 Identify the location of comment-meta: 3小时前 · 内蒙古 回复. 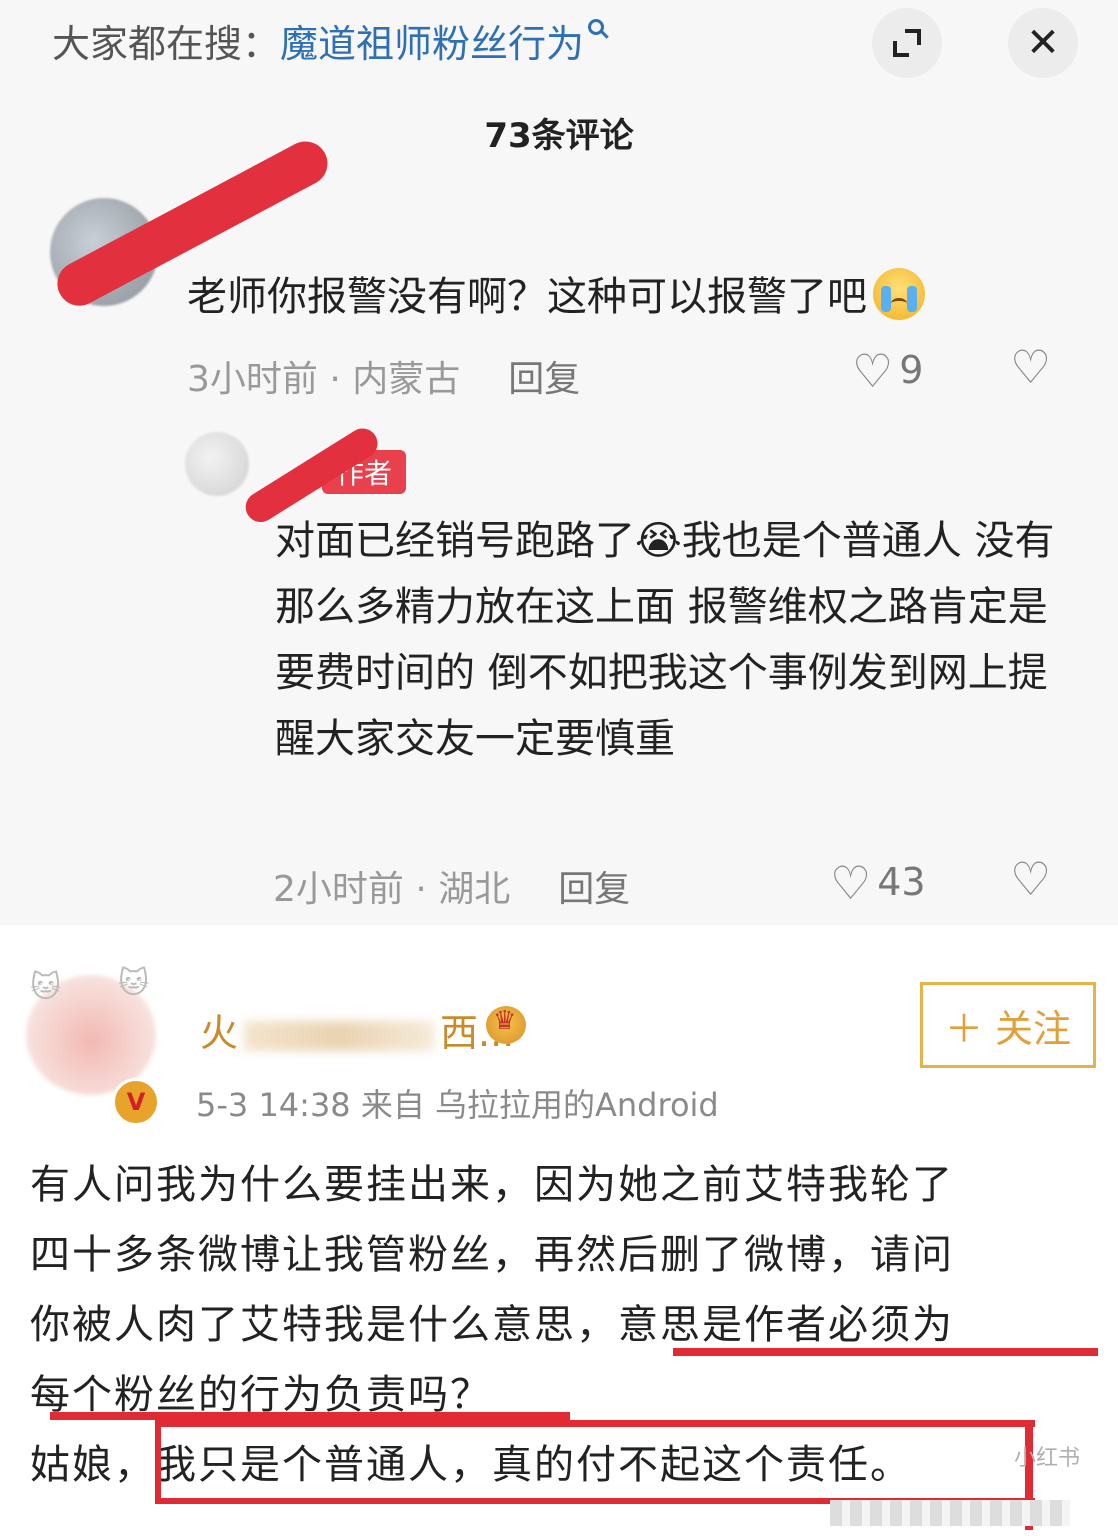
(383, 376).